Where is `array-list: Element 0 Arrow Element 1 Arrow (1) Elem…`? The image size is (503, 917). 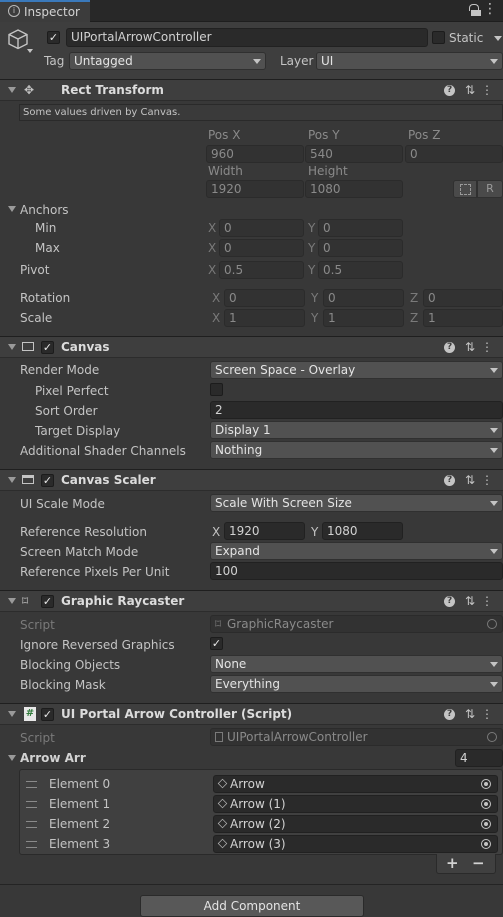 array-list: Element 0 Arrow Element 1 Arrow (1) Elem… is located at coordinates (261, 812).